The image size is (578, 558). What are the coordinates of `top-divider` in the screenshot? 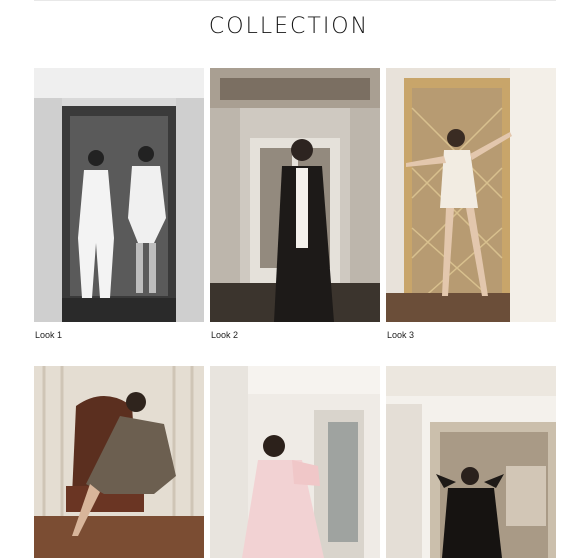 It's located at (295, 0).